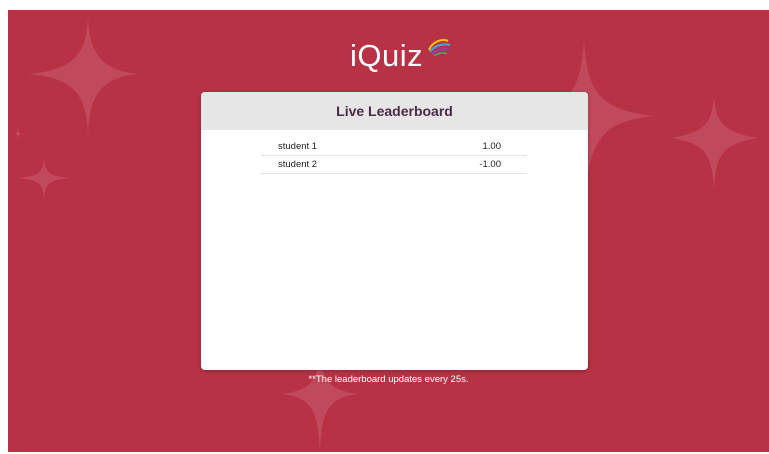  What do you see at coordinates (298, 164) in the screenshot?
I see `student-name: student 2` at bounding box center [298, 164].